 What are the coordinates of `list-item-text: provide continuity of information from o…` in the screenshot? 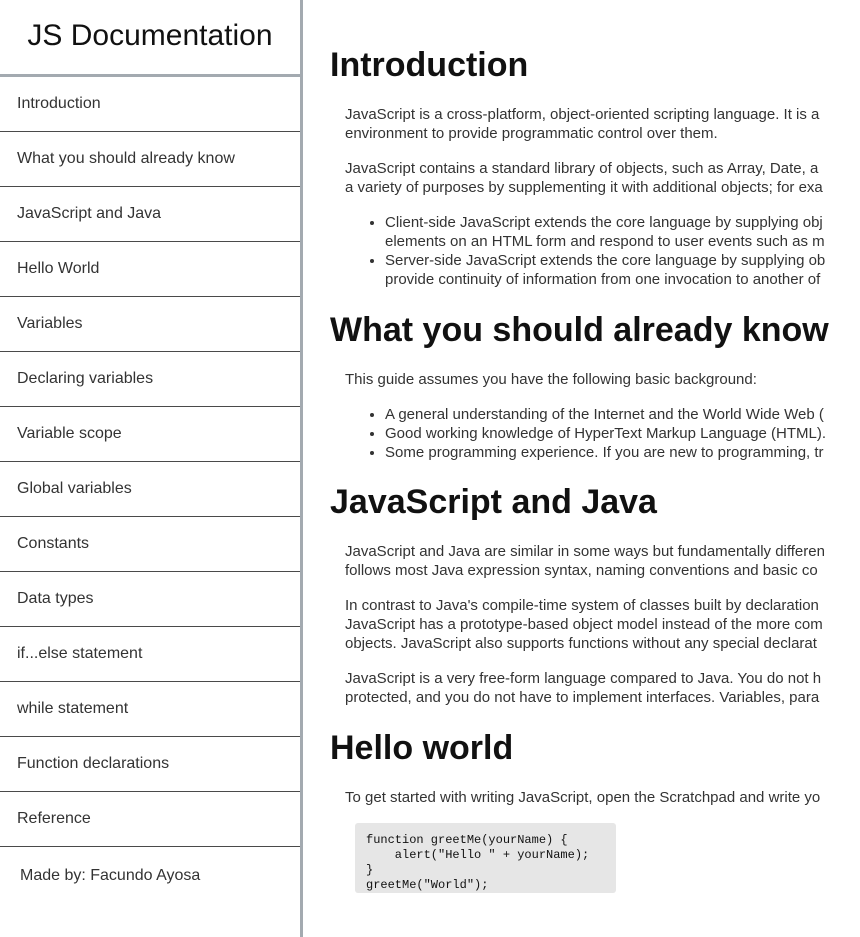 It's located at (603, 279).